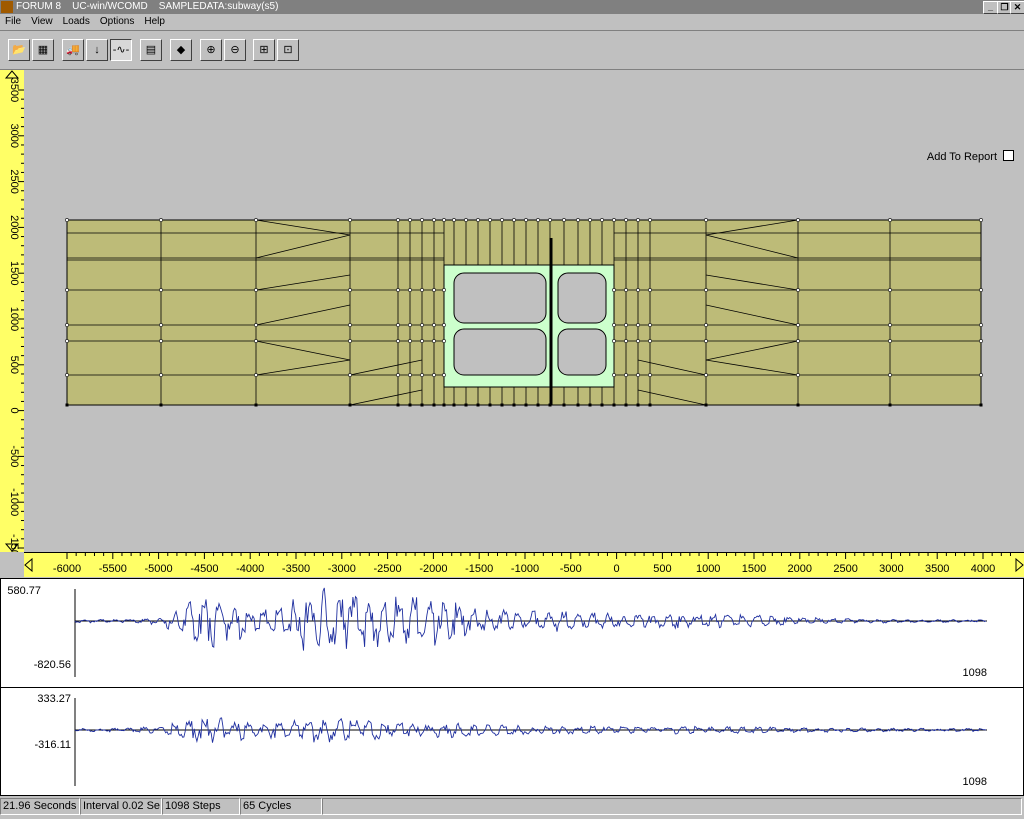  Describe the element at coordinates (211, 50) in the screenshot. I see `zoom-in-button: ⊕` at that location.